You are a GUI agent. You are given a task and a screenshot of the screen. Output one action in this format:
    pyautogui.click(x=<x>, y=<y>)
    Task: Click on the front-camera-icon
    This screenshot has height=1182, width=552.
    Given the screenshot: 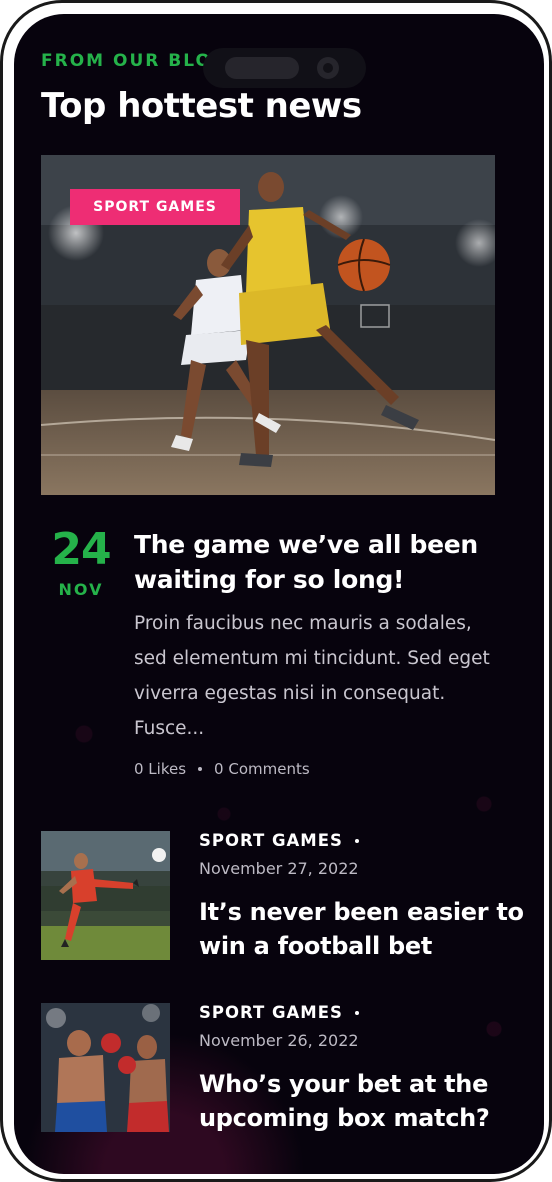 What is the action you would take?
    pyautogui.click(x=328, y=68)
    